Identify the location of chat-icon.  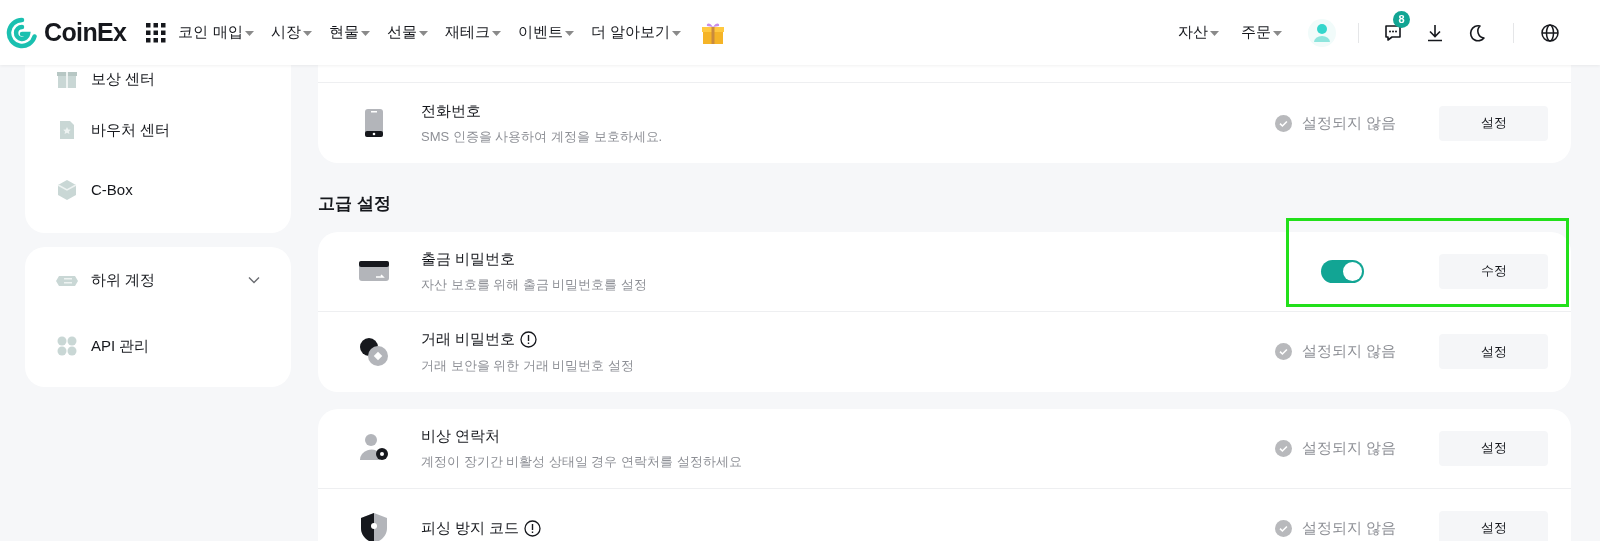
(1393, 32).